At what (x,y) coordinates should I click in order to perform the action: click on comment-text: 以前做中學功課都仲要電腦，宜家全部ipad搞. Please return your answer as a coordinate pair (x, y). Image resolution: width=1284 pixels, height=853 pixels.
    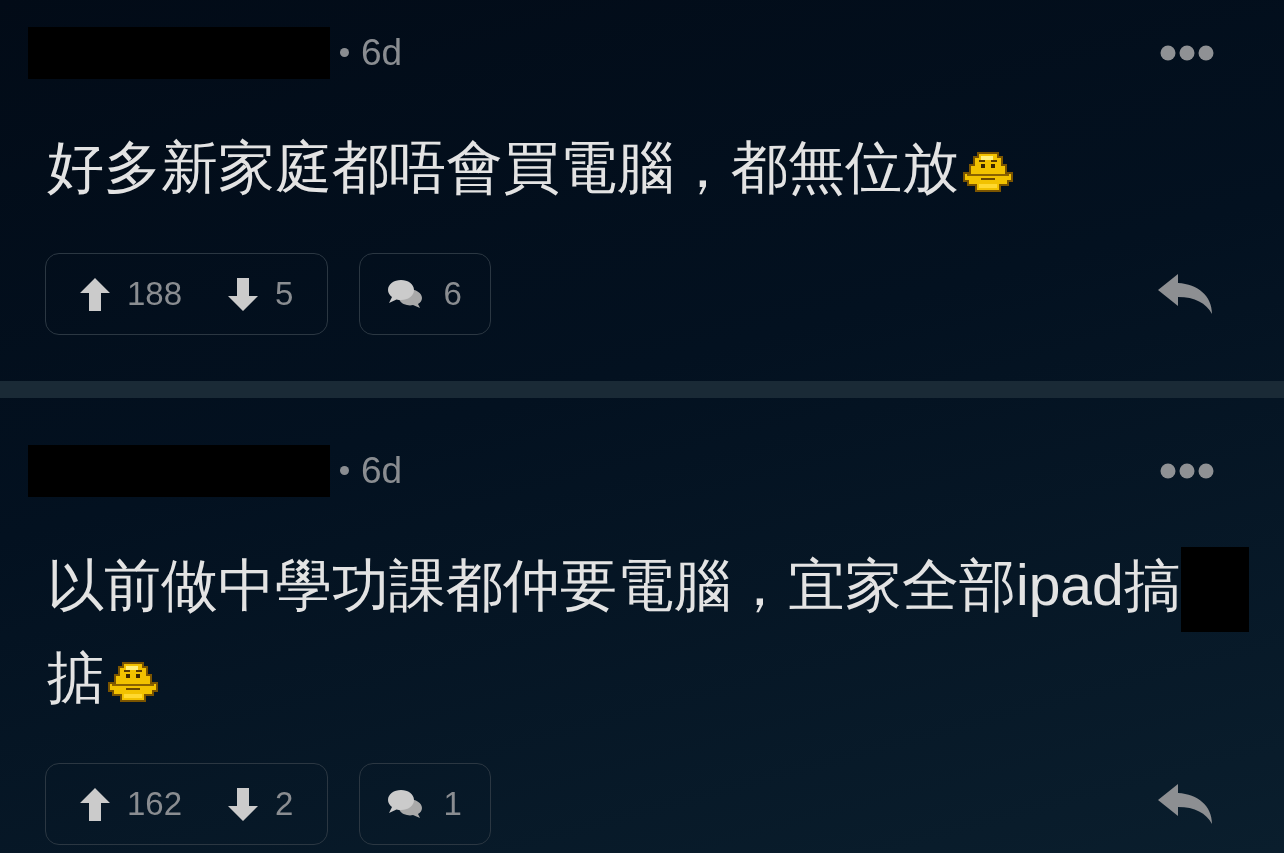
    Looking at the image, I should click on (614, 585).